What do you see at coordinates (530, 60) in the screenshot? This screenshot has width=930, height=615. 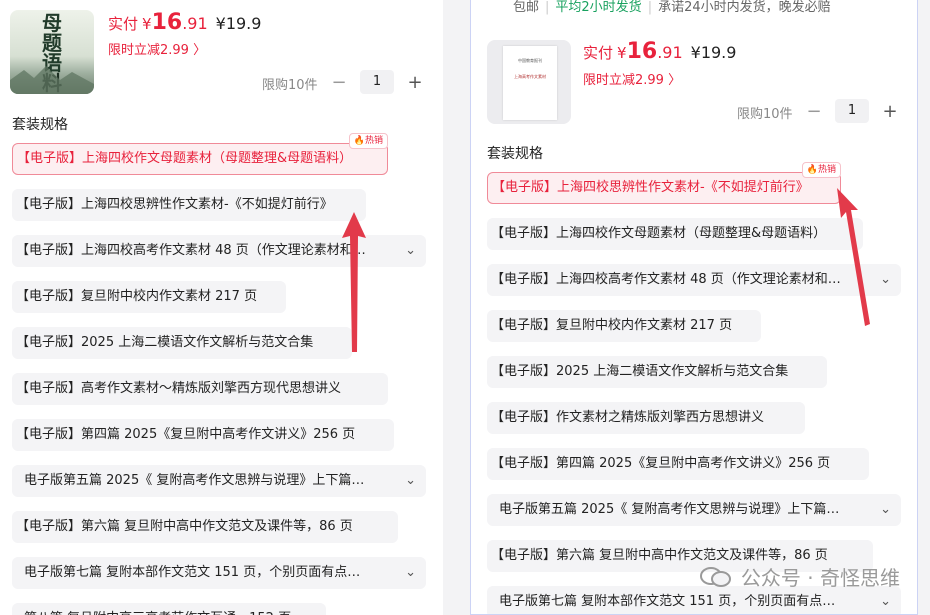 I see `doc-header-text: 中国教育报刊` at bounding box center [530, 60].